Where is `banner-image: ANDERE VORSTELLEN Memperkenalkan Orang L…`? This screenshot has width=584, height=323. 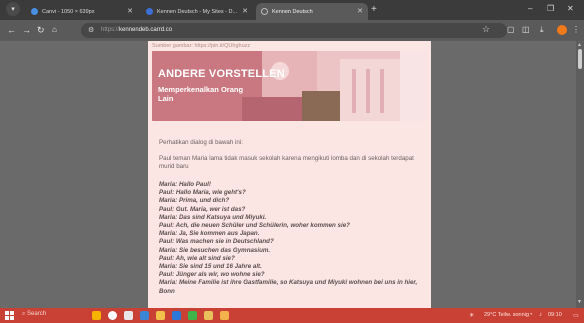
banner-image: ANDERE VORSTELLEN Memperkenalkan Orang L… is located at coordinates (289, 86).